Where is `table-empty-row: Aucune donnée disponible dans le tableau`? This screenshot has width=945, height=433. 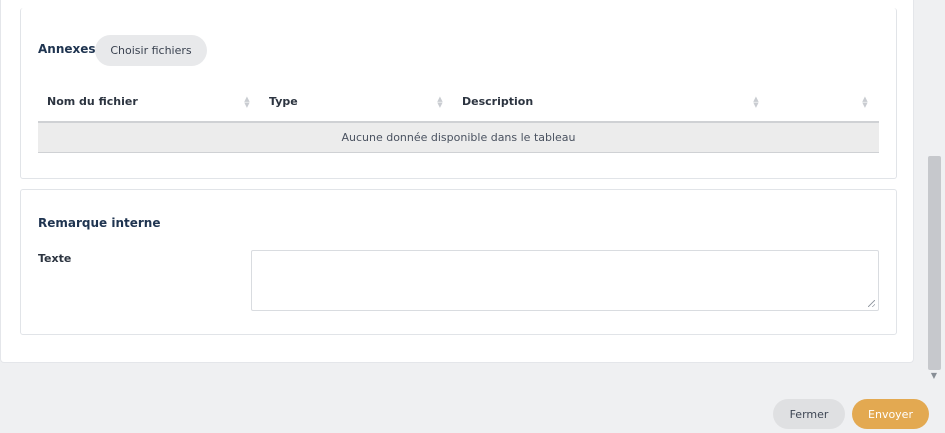 table-empty-row: Aucune donnée disponible dans le tableau is located at coordinates (458, 137).